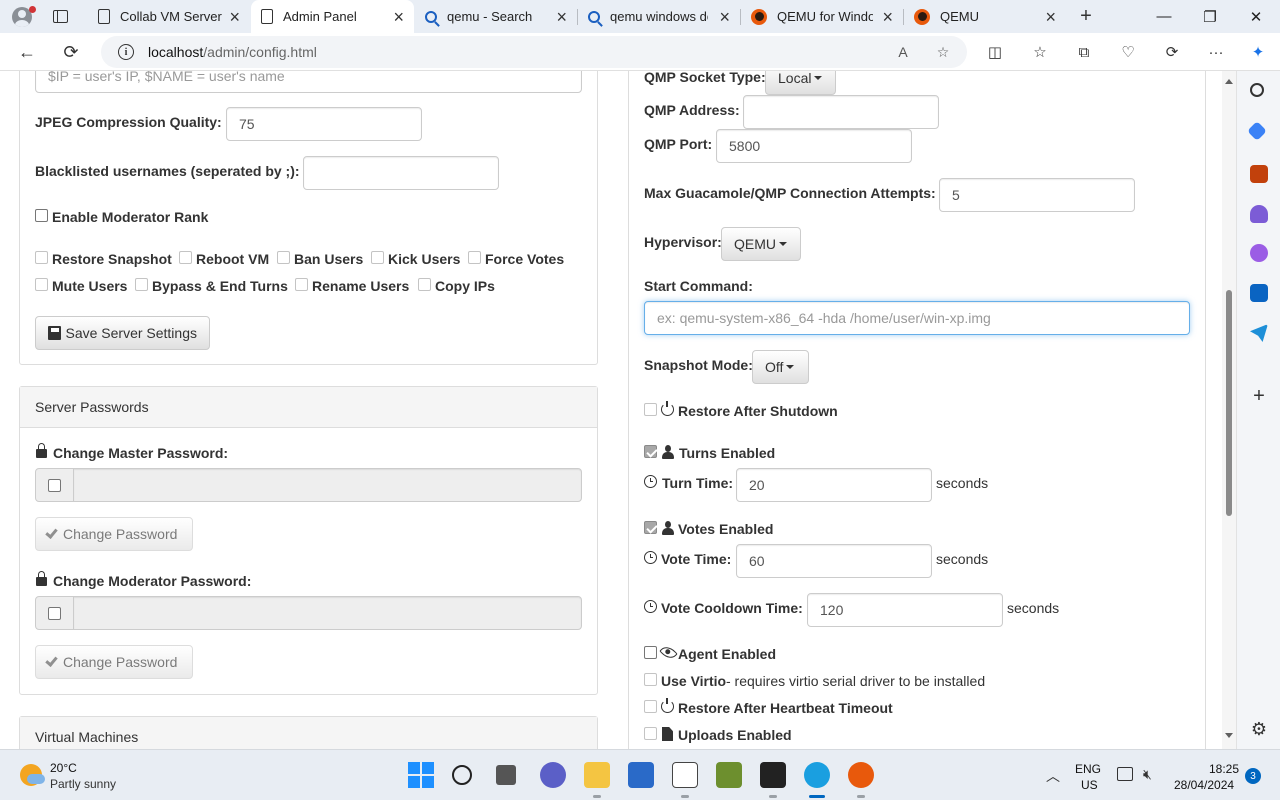 The image size is (1280, 800). Describe the element at coordinates (27, 52) in the screenshot. I see `back-button: ←` at that location.